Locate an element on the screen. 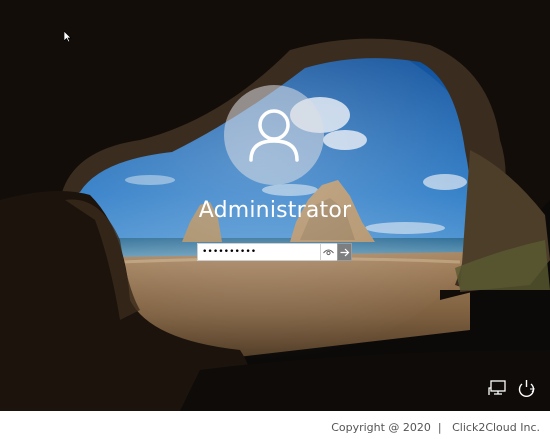 The width and height of the screenshot is (550, 439). password-input is located at coordinates (259, 252).